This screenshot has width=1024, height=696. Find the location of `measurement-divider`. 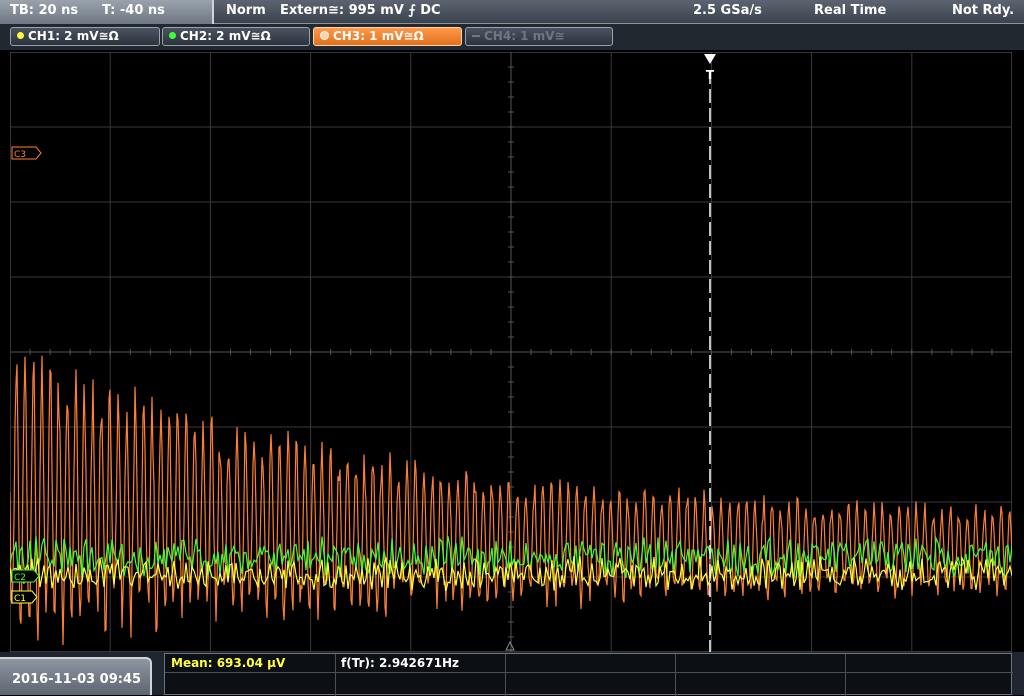

measurement-divider is located at coordinates (589, 672).